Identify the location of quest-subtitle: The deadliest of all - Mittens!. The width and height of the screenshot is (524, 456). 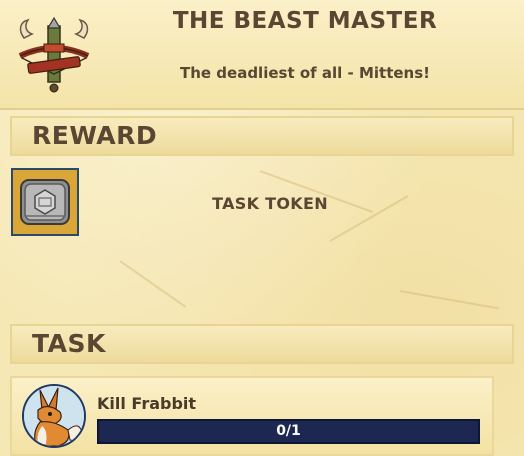
(304, 73).